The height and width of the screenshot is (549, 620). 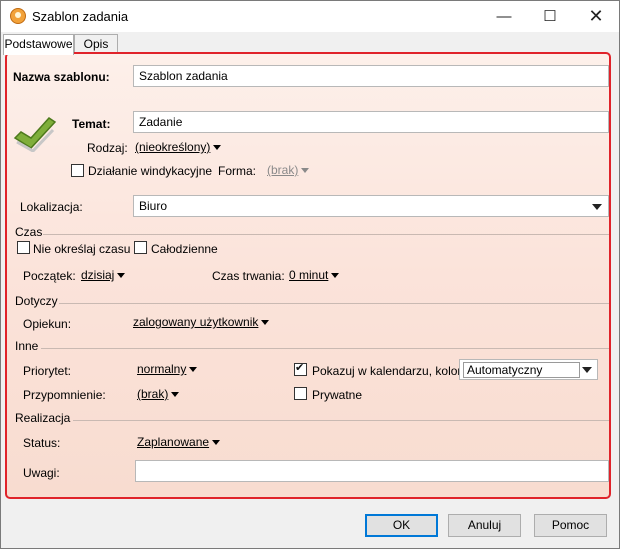 I want to click on section-realization: Realizacja, so click(x=43, y=418).